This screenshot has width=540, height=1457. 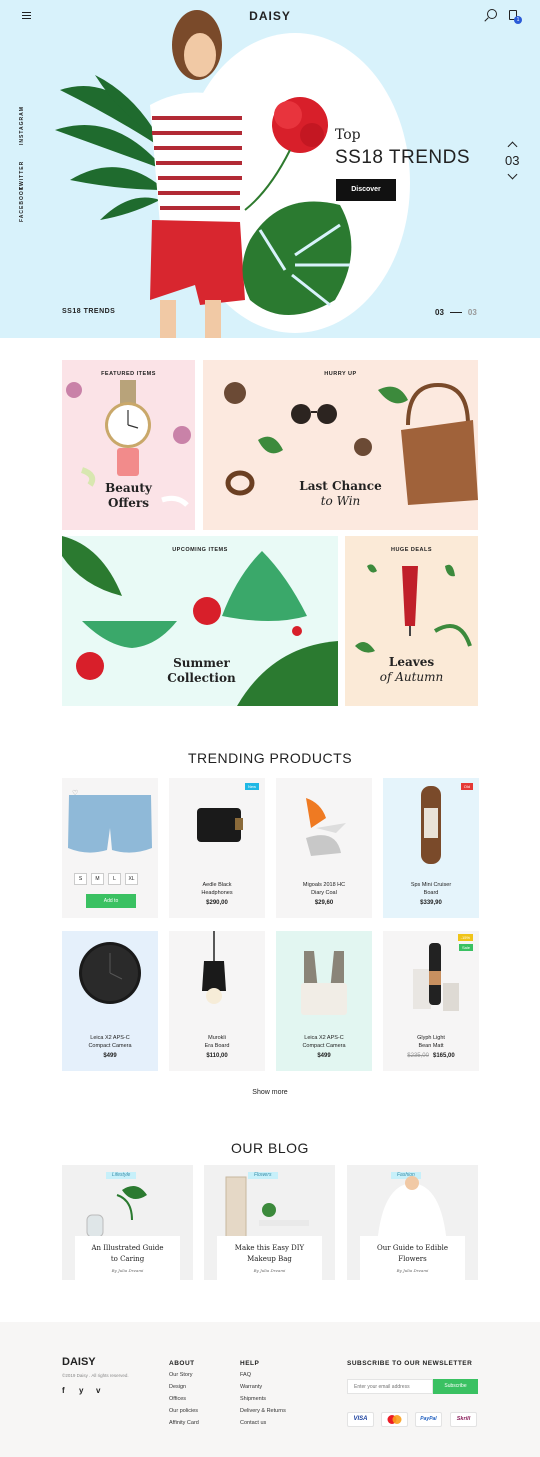 I want to click on product-price: $29,60, so click(x=324, y=903).